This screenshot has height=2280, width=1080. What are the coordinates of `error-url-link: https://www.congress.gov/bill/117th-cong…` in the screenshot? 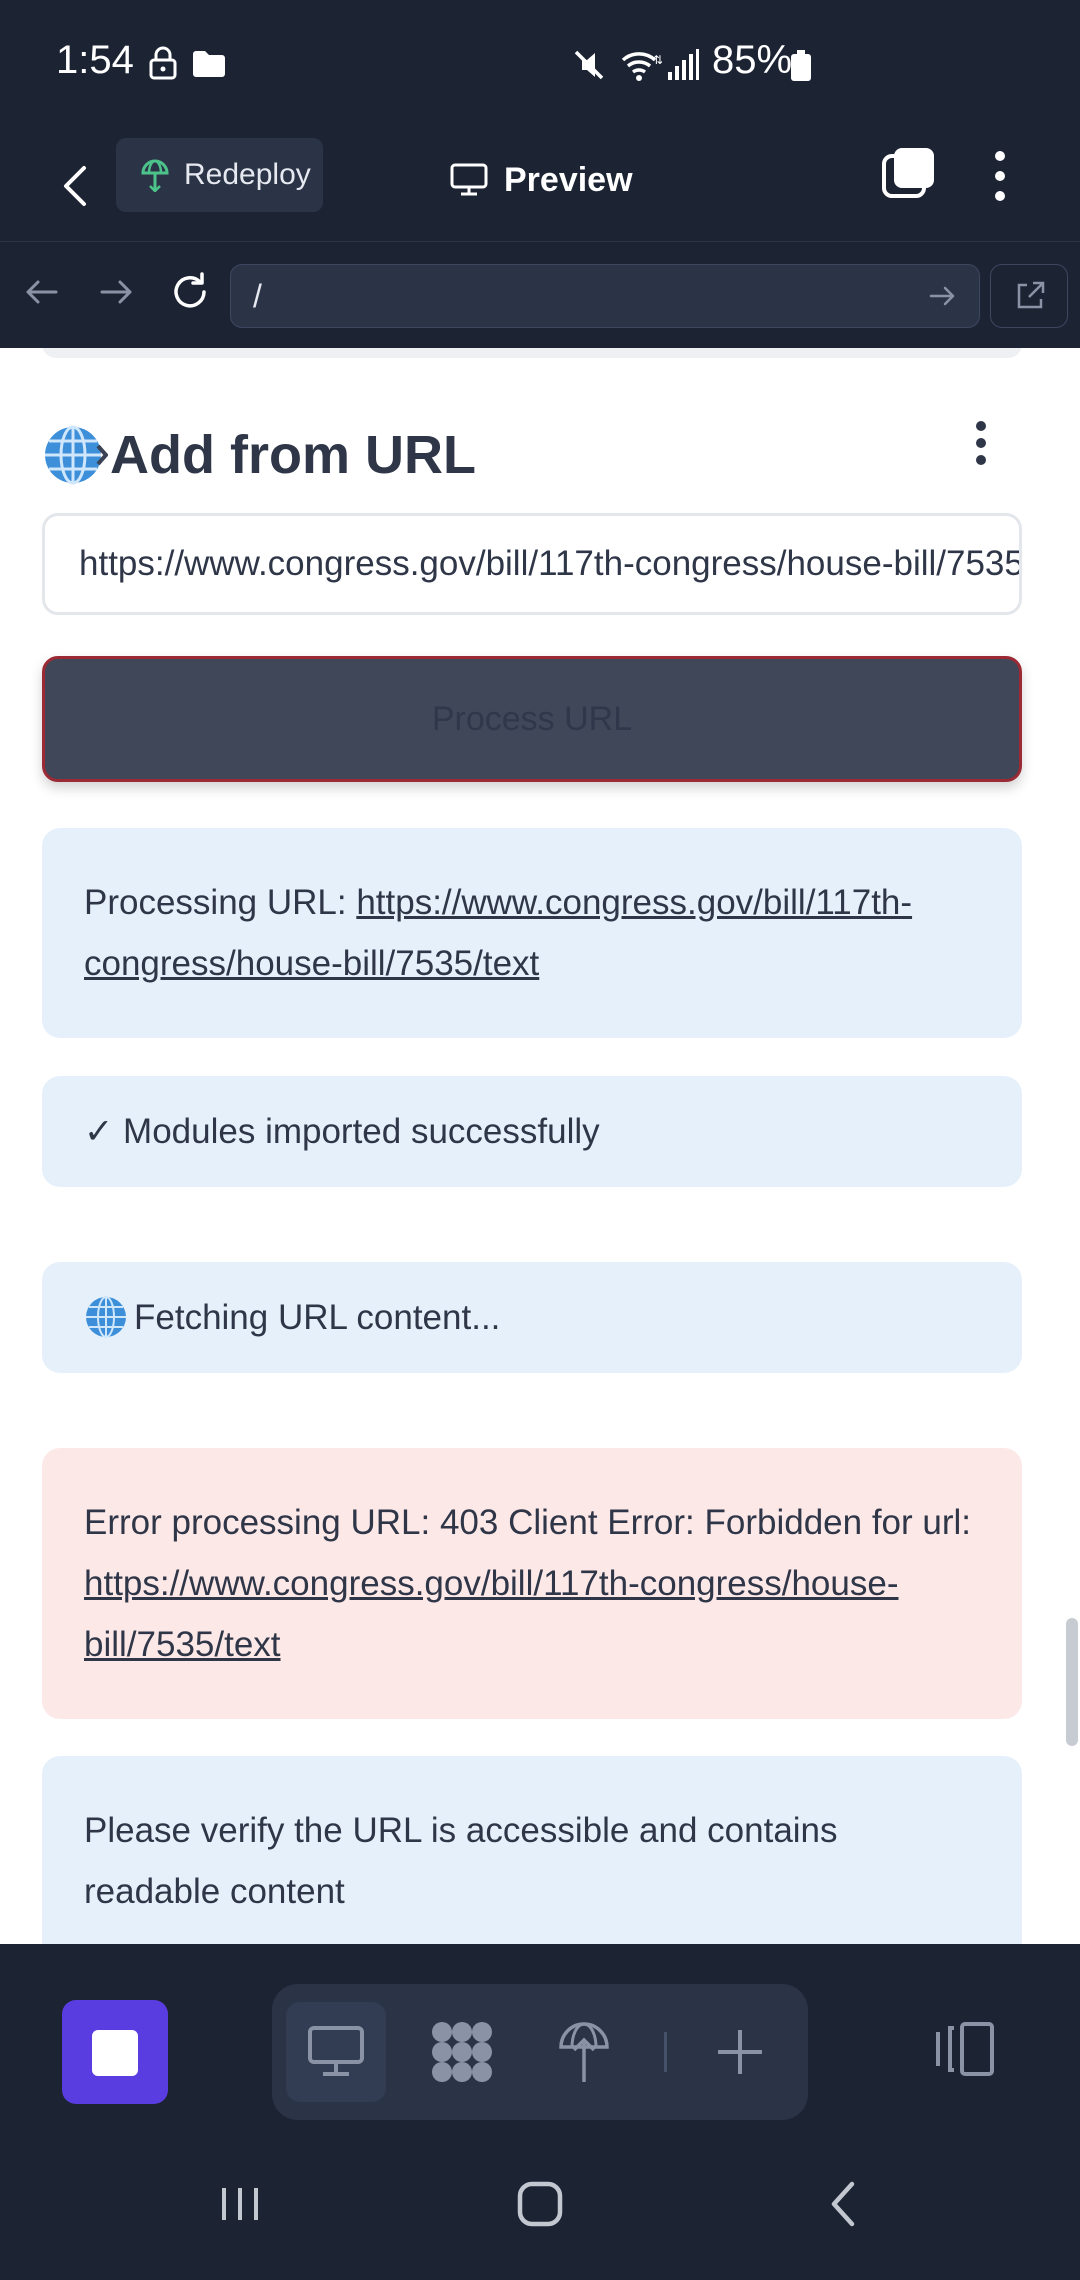 It's located at (491, 1614).